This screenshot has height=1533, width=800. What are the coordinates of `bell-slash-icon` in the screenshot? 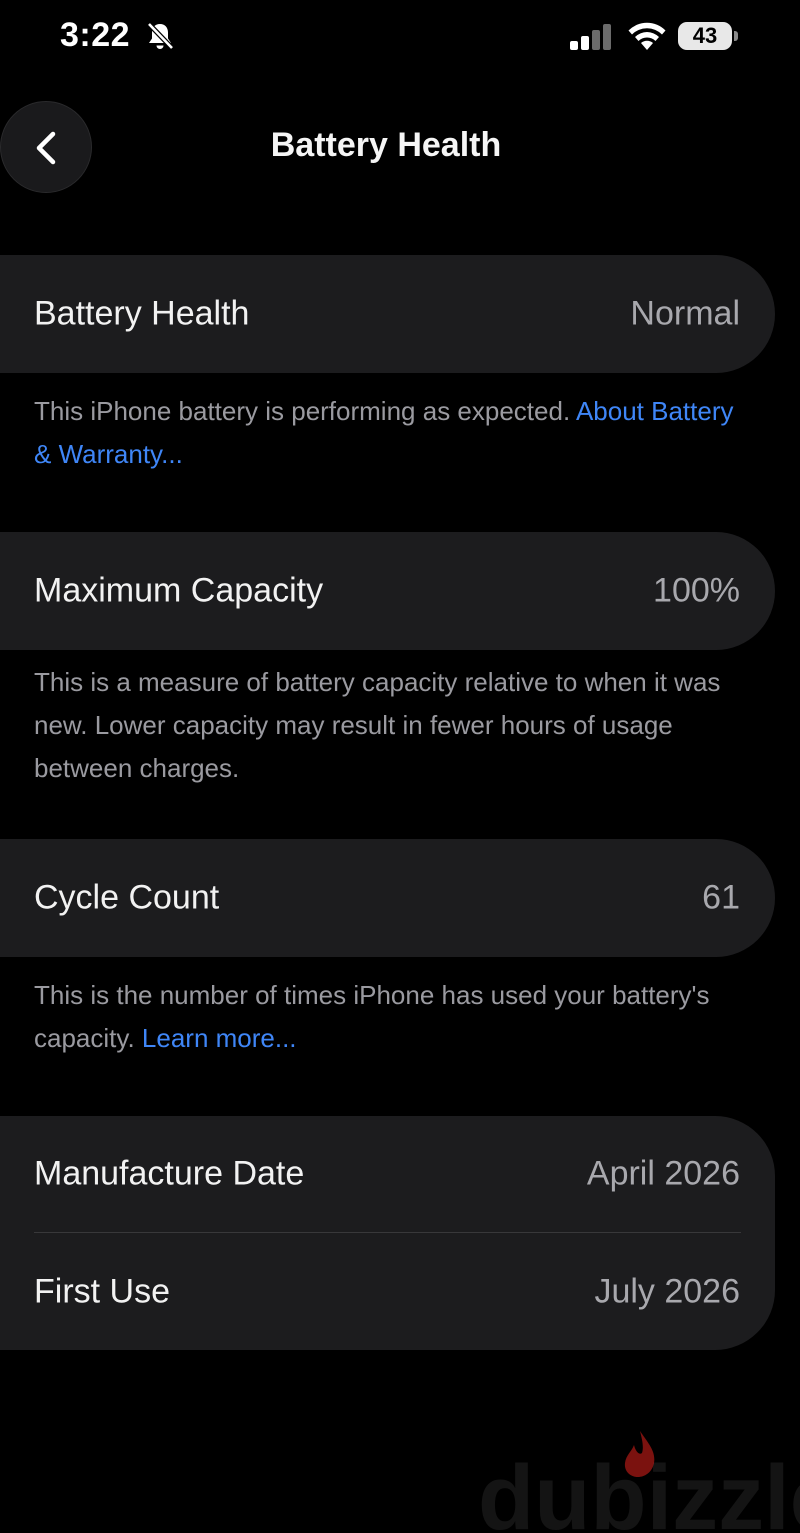 It's located at (160, 36).